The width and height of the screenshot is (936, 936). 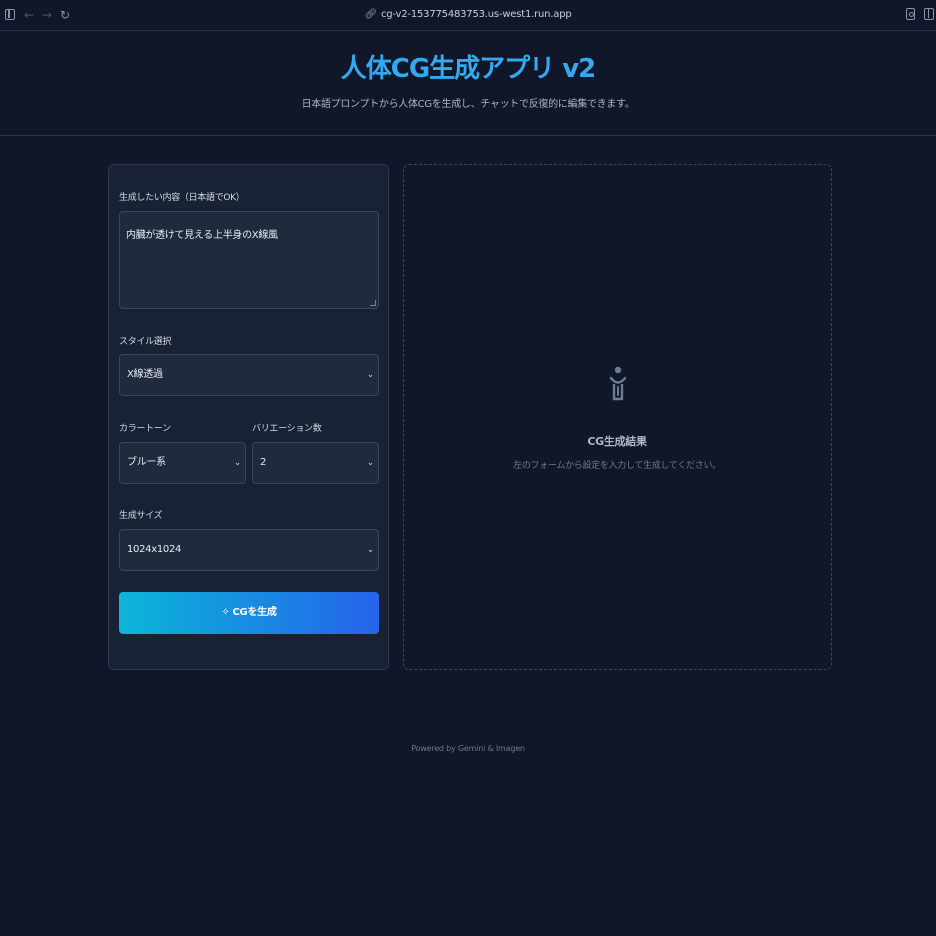 What do you see at coordinates (263, 462) in the screenshot?
I see `variation-value: 2` at bounding box center [263, 462].